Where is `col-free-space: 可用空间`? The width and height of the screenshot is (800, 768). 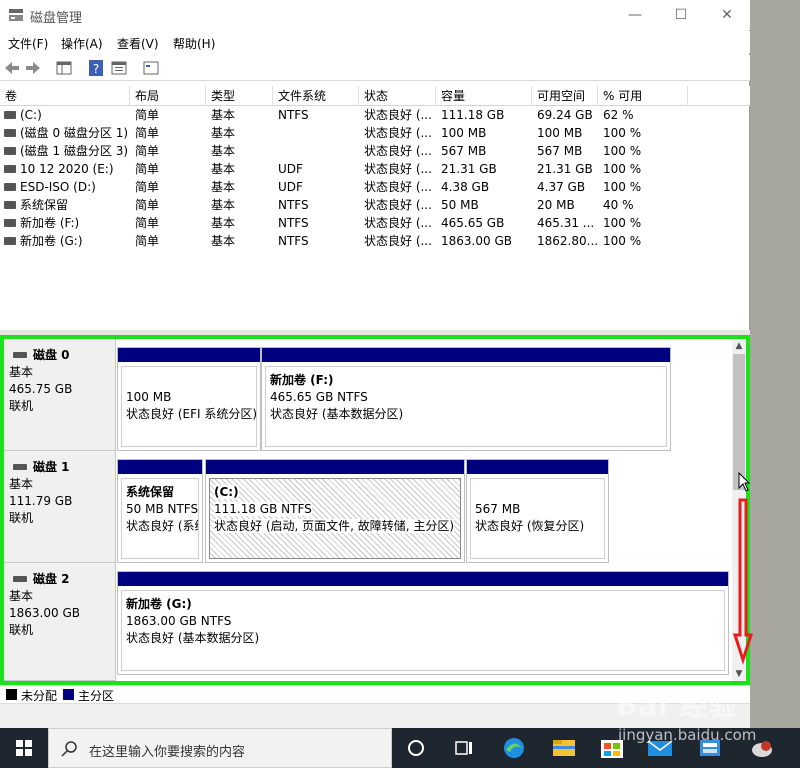 col-free-space: 可用空间 is located at coordinates (565, 96).